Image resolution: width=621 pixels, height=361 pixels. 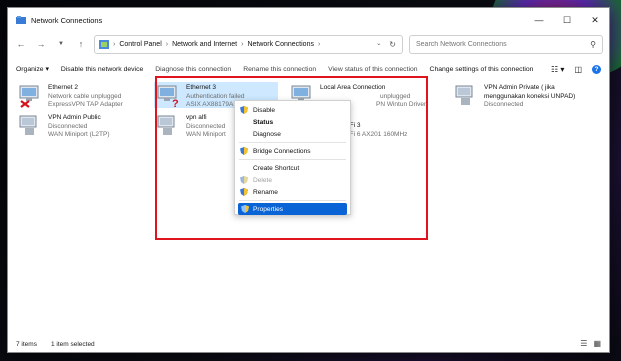 I want to click on help-icon: ?, so click(x=596, y=69).